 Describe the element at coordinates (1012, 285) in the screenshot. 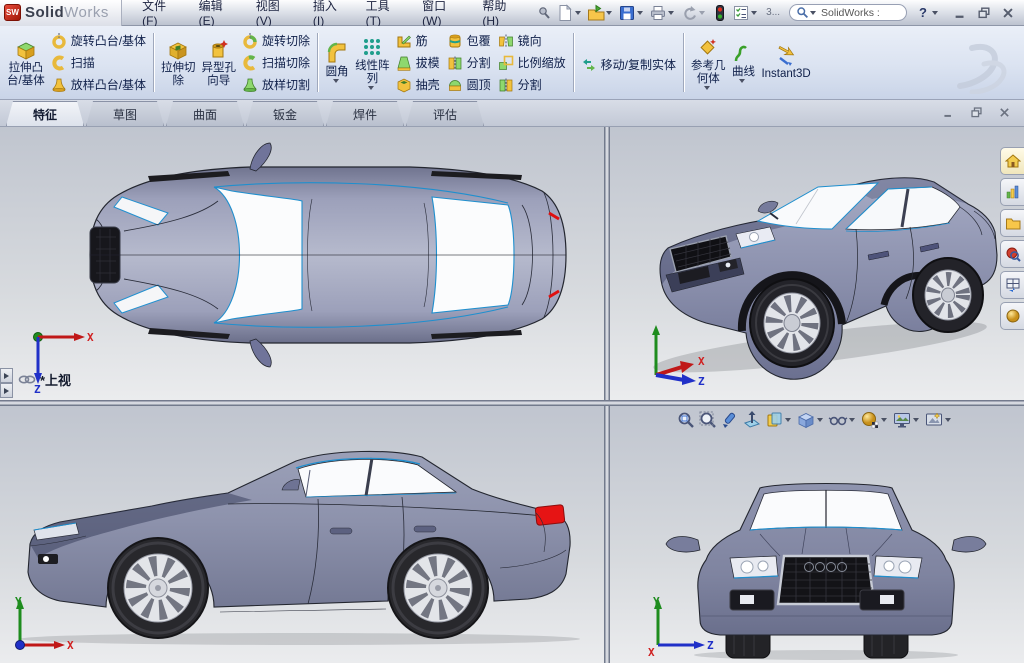

I see `view-palette-tab` at that location.